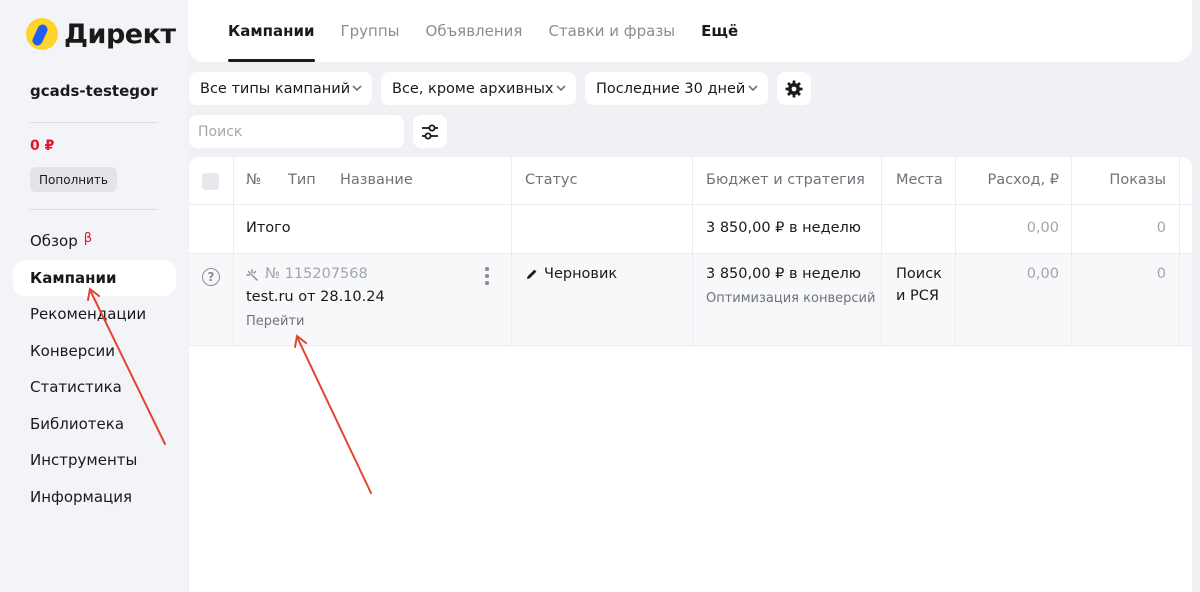 The height and width of the screenshot is (592, 1200). What do you see at coordinates (783, 228) in the screenshot?
I see `total-budget: 3 850,00 ₽ в неделю` at bounding box center [783, 228].